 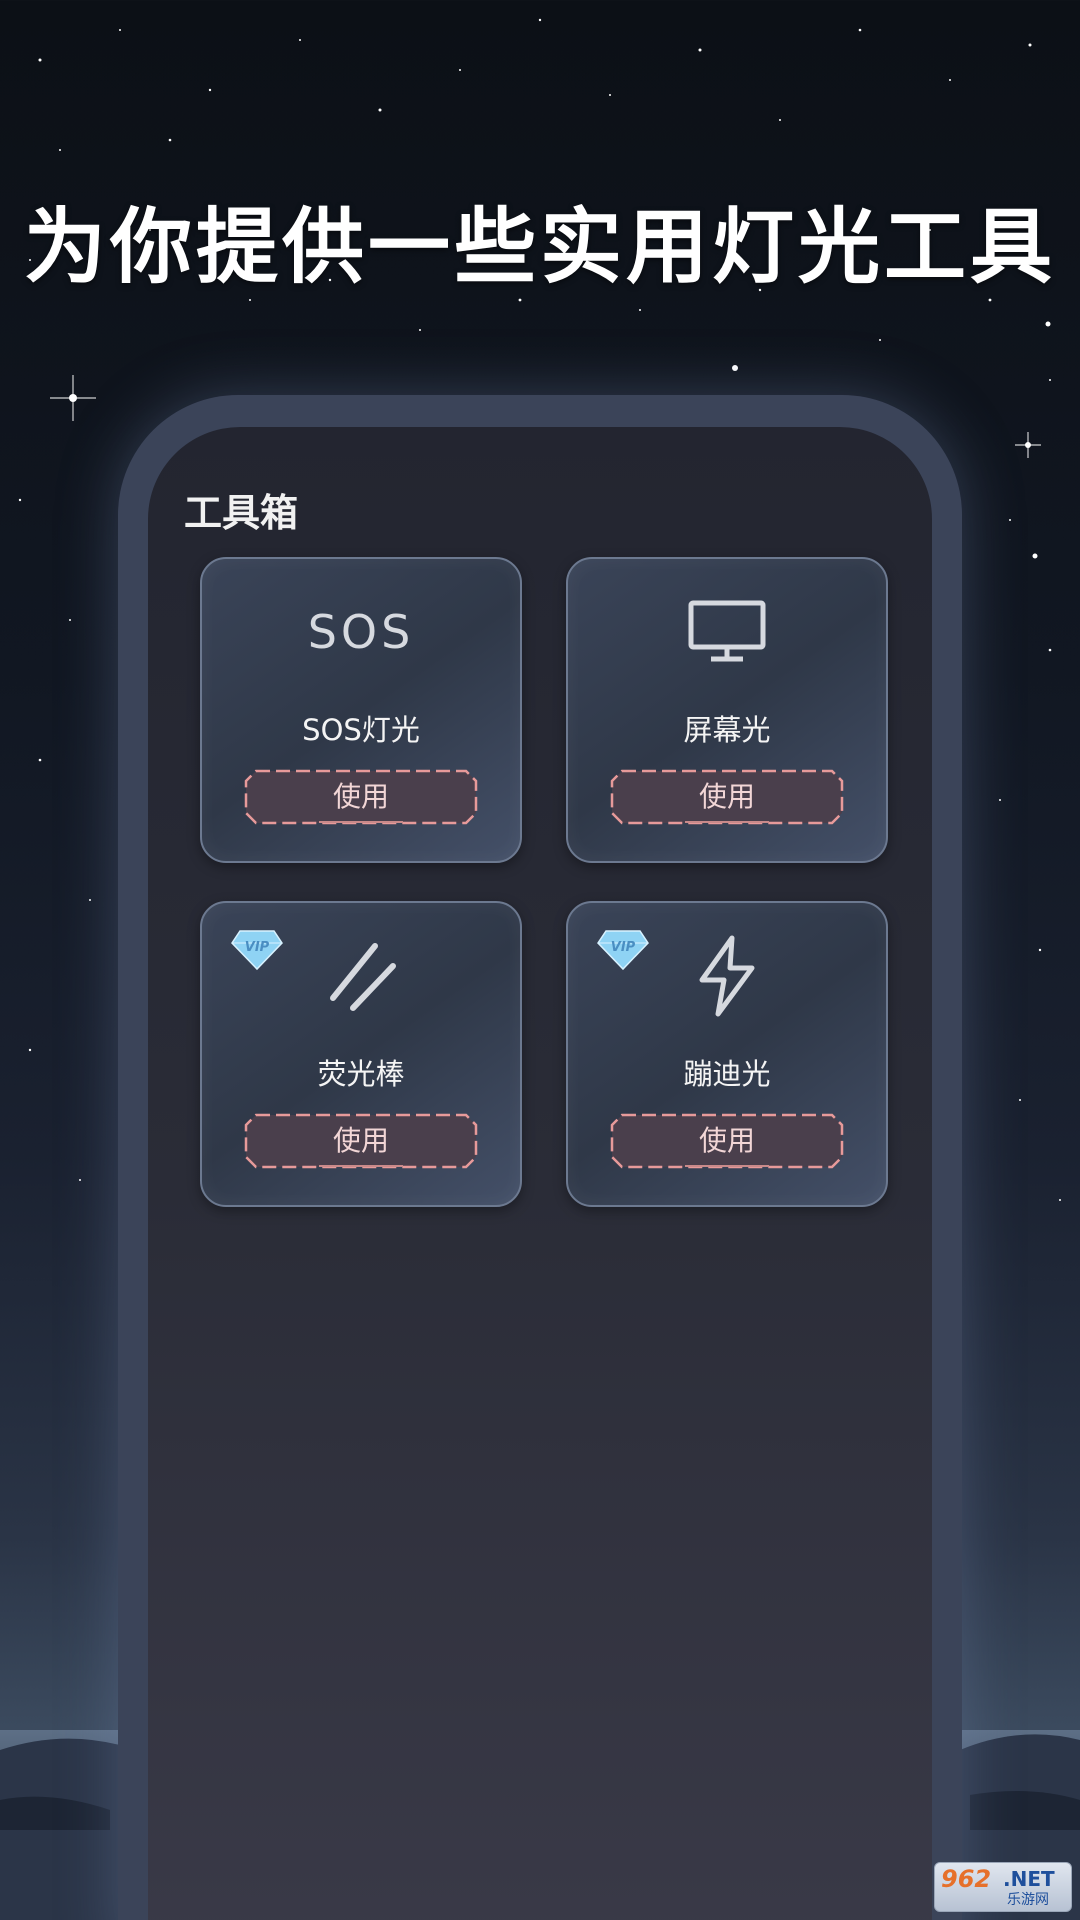 What do you see at coordinates (361, 1074) in the screenshot?
I see `tool-card-label: 荧光棒` at bounding box center [361, 1074].